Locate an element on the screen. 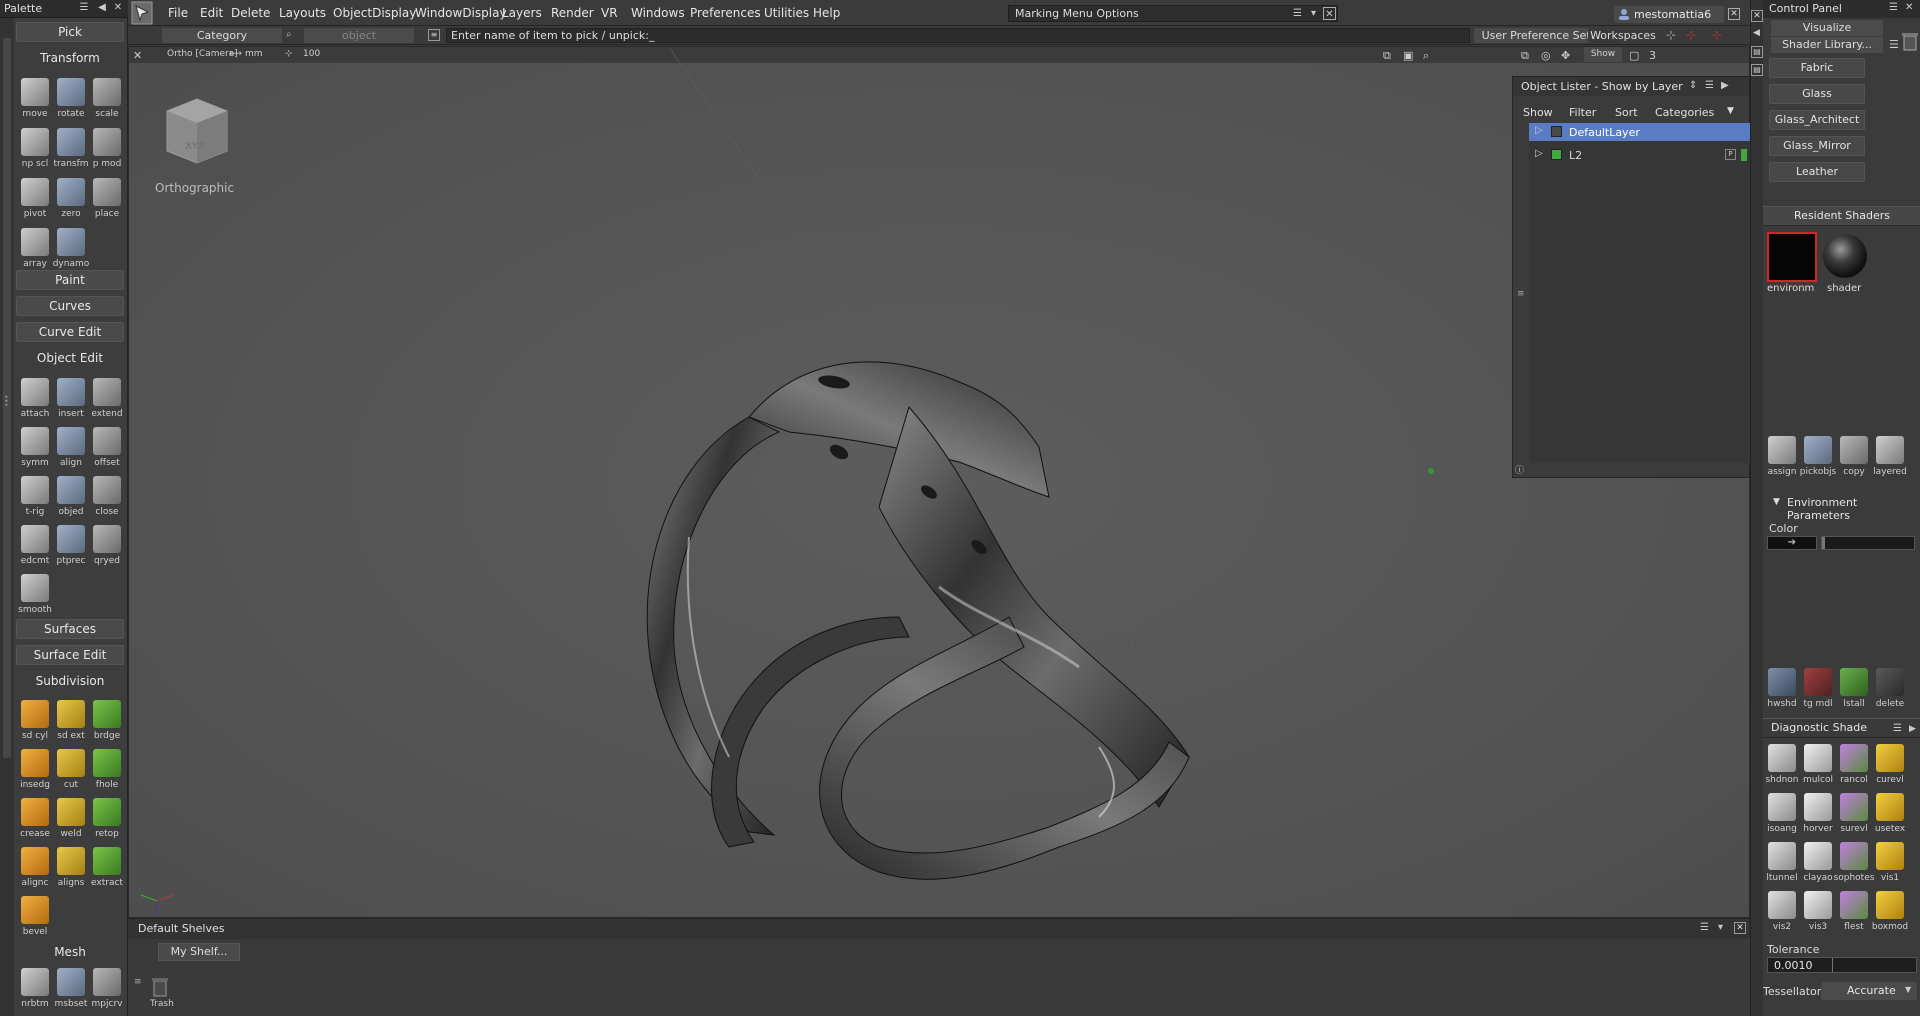 This screenshot has height=1016, width=1920. workspace-tool-icon: ⊹ is located at coordinates (1671, 35).